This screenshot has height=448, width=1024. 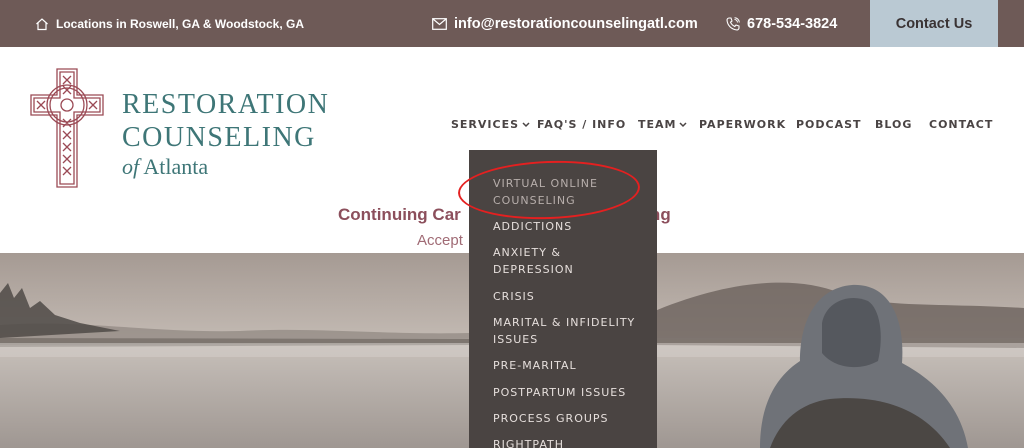 What do you see at coordinates (67, 128) in the screenshot?
I see `celtic-cross-icon` at bounding box center [67, 128].